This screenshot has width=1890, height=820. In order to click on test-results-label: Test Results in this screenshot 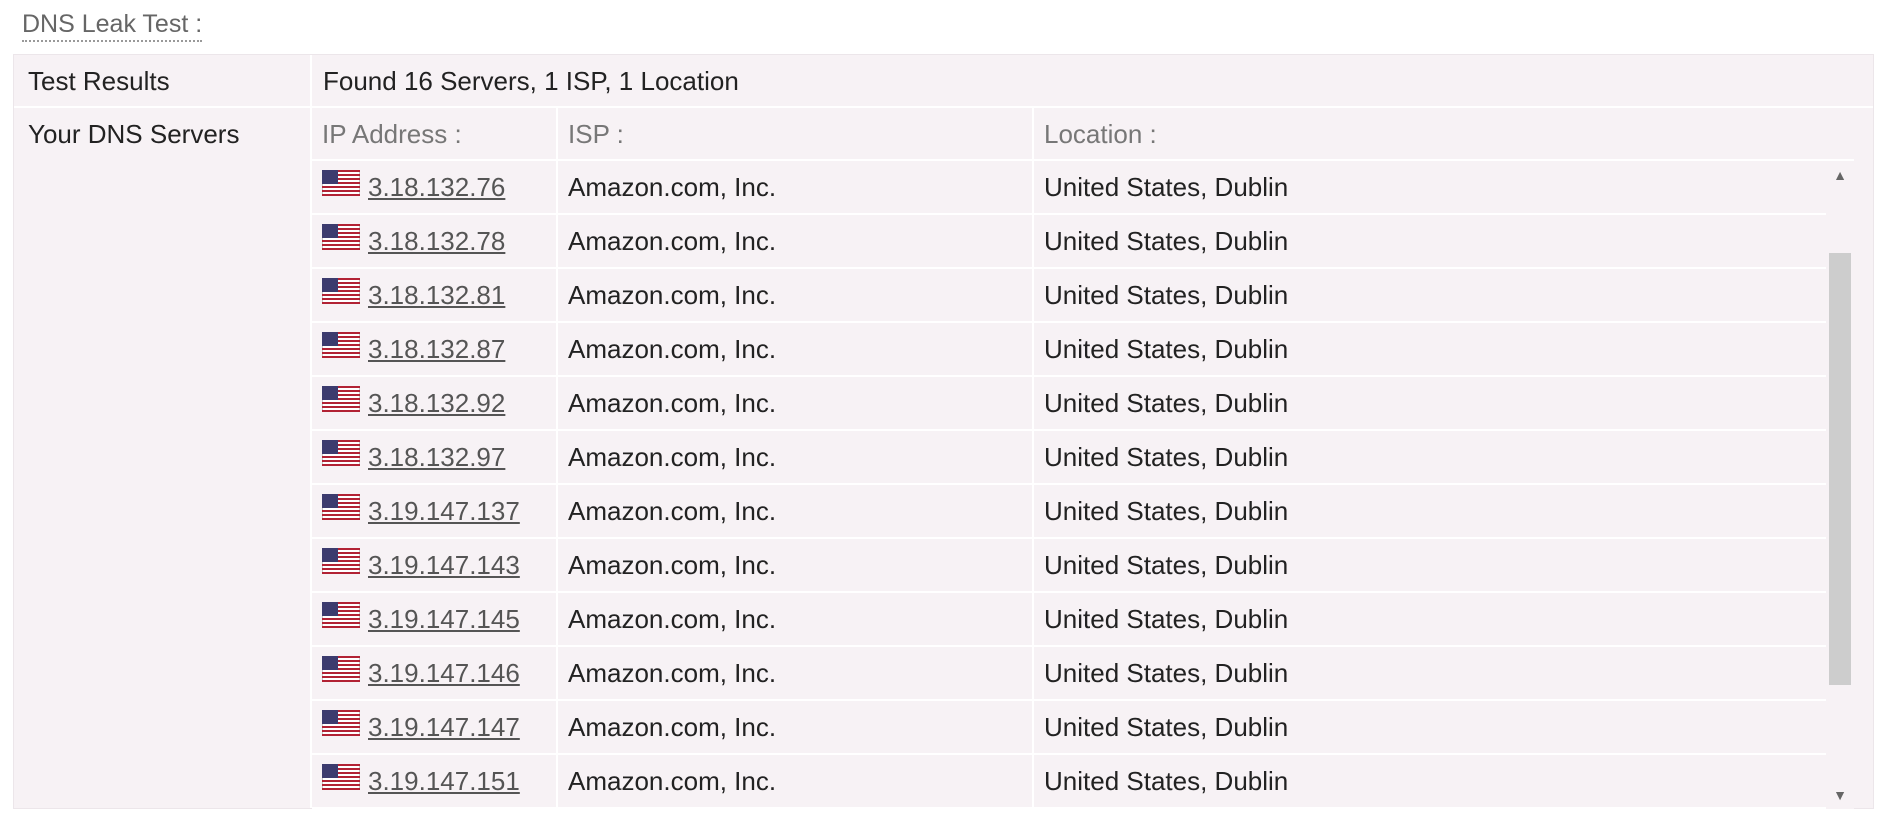, I will do `click(99, 81)`.